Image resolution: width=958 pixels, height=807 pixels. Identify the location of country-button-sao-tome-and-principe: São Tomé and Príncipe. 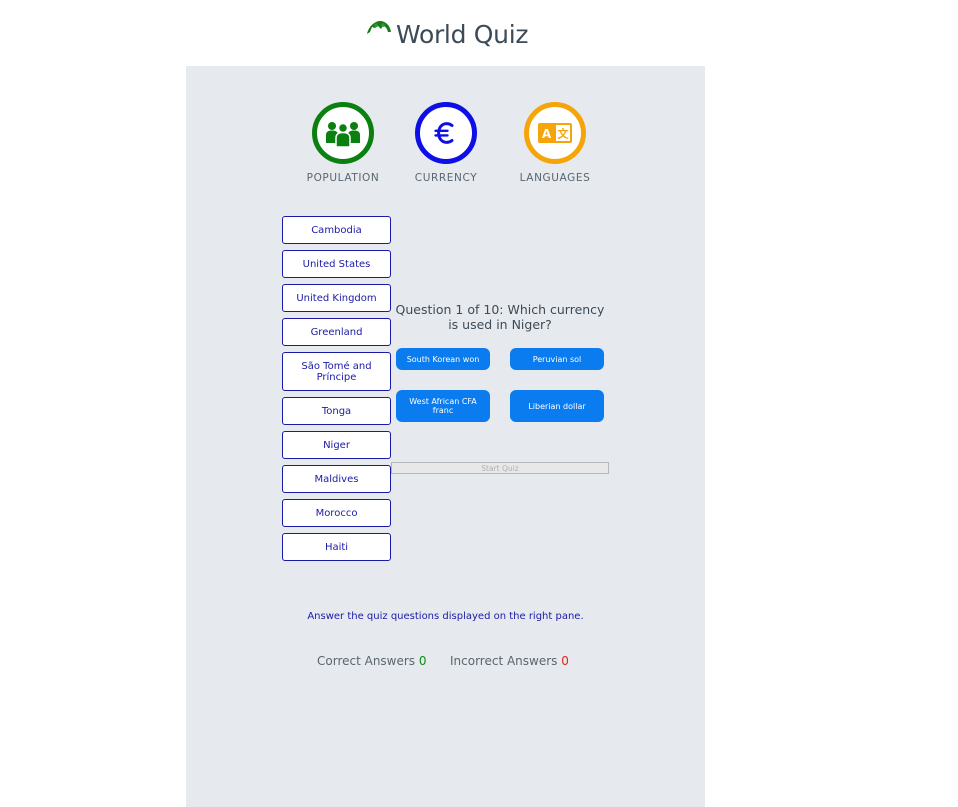
(336, 371).